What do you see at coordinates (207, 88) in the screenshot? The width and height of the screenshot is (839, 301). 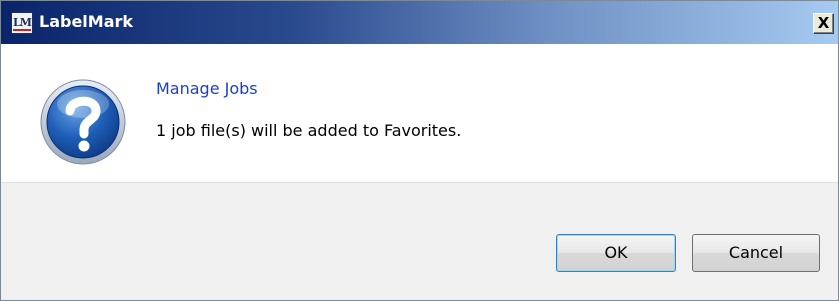 I see `dialog-heading: Manage Jobs` at bounding box center [207, 88].